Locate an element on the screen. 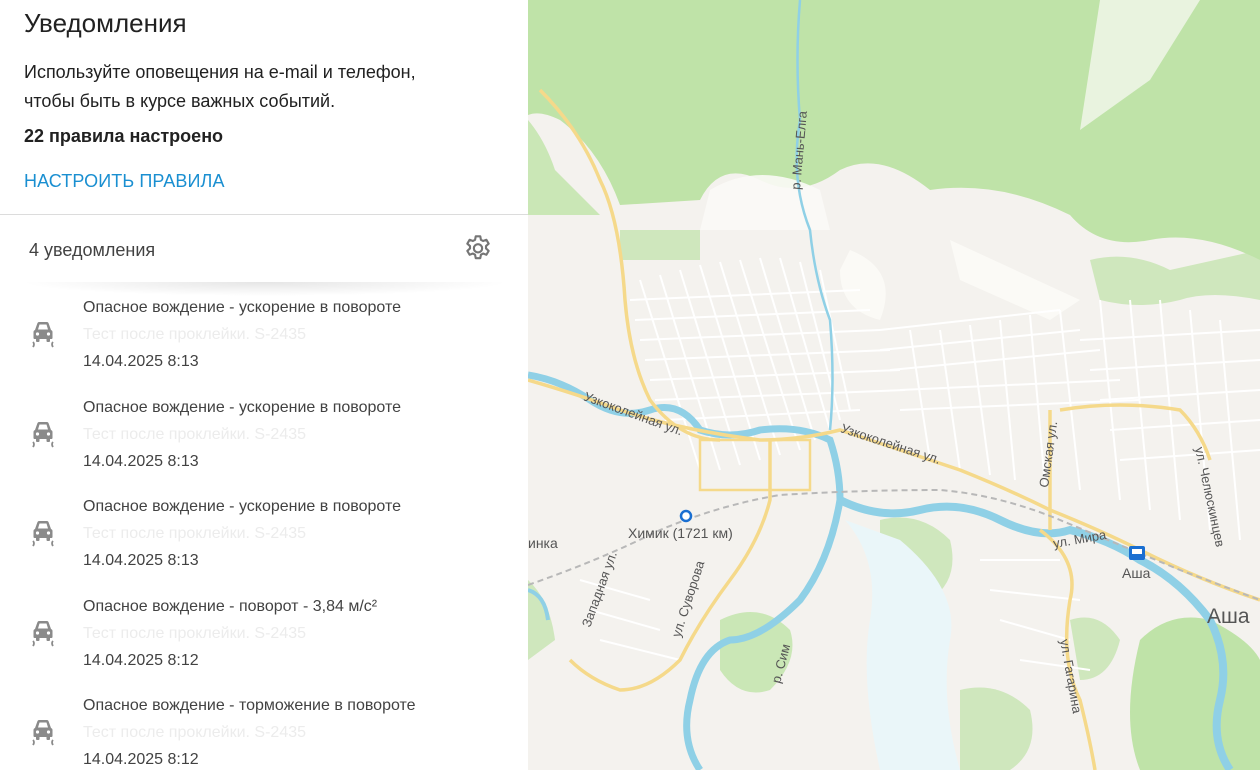 Image resolution: width=1260 pixels, height=770 pixels. gear-icon is located at coordinates (478, 247).